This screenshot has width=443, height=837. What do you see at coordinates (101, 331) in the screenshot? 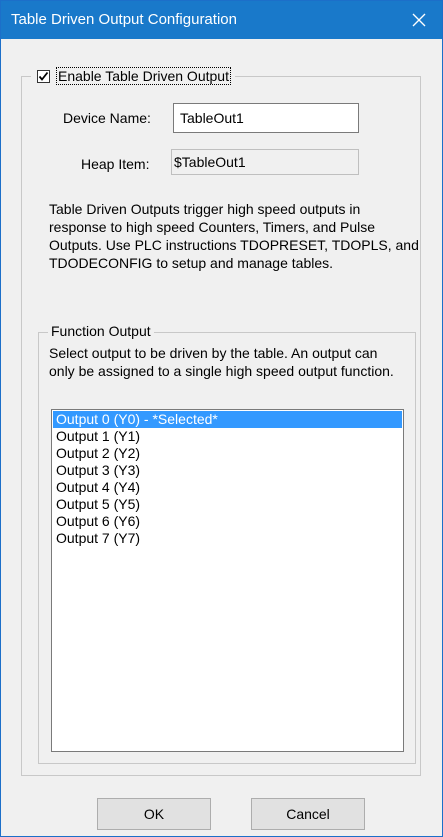
I see `function-output-legend: Function Output` at bounding box center [101, 331].